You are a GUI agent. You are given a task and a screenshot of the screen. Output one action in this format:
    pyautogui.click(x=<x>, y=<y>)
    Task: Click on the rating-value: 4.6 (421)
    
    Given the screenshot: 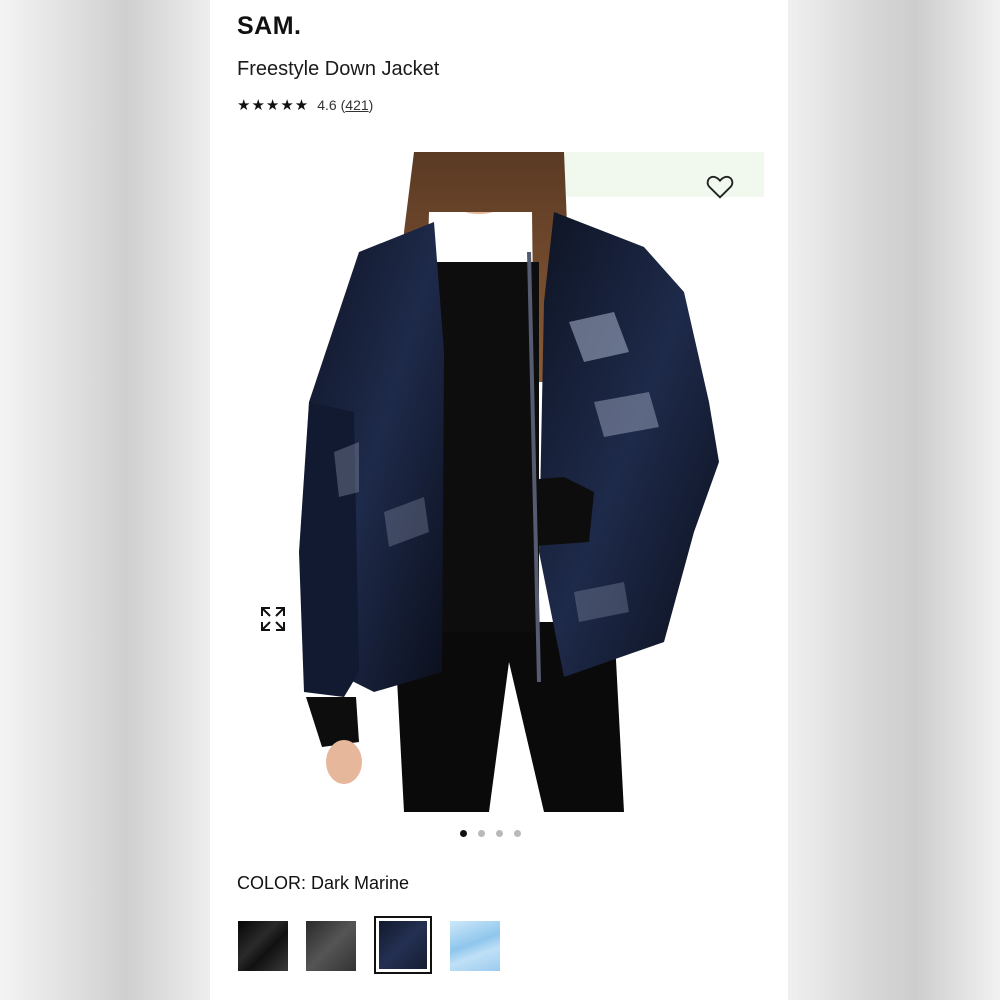 What is the action you would take?
    pyautogui.click(x=345, y=105)
    